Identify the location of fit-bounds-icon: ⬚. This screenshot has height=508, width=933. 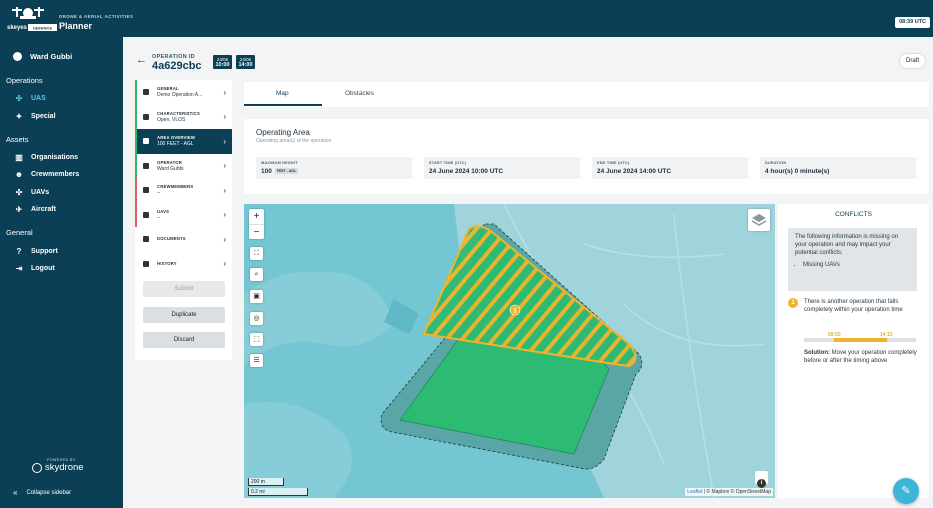
(256, 339).